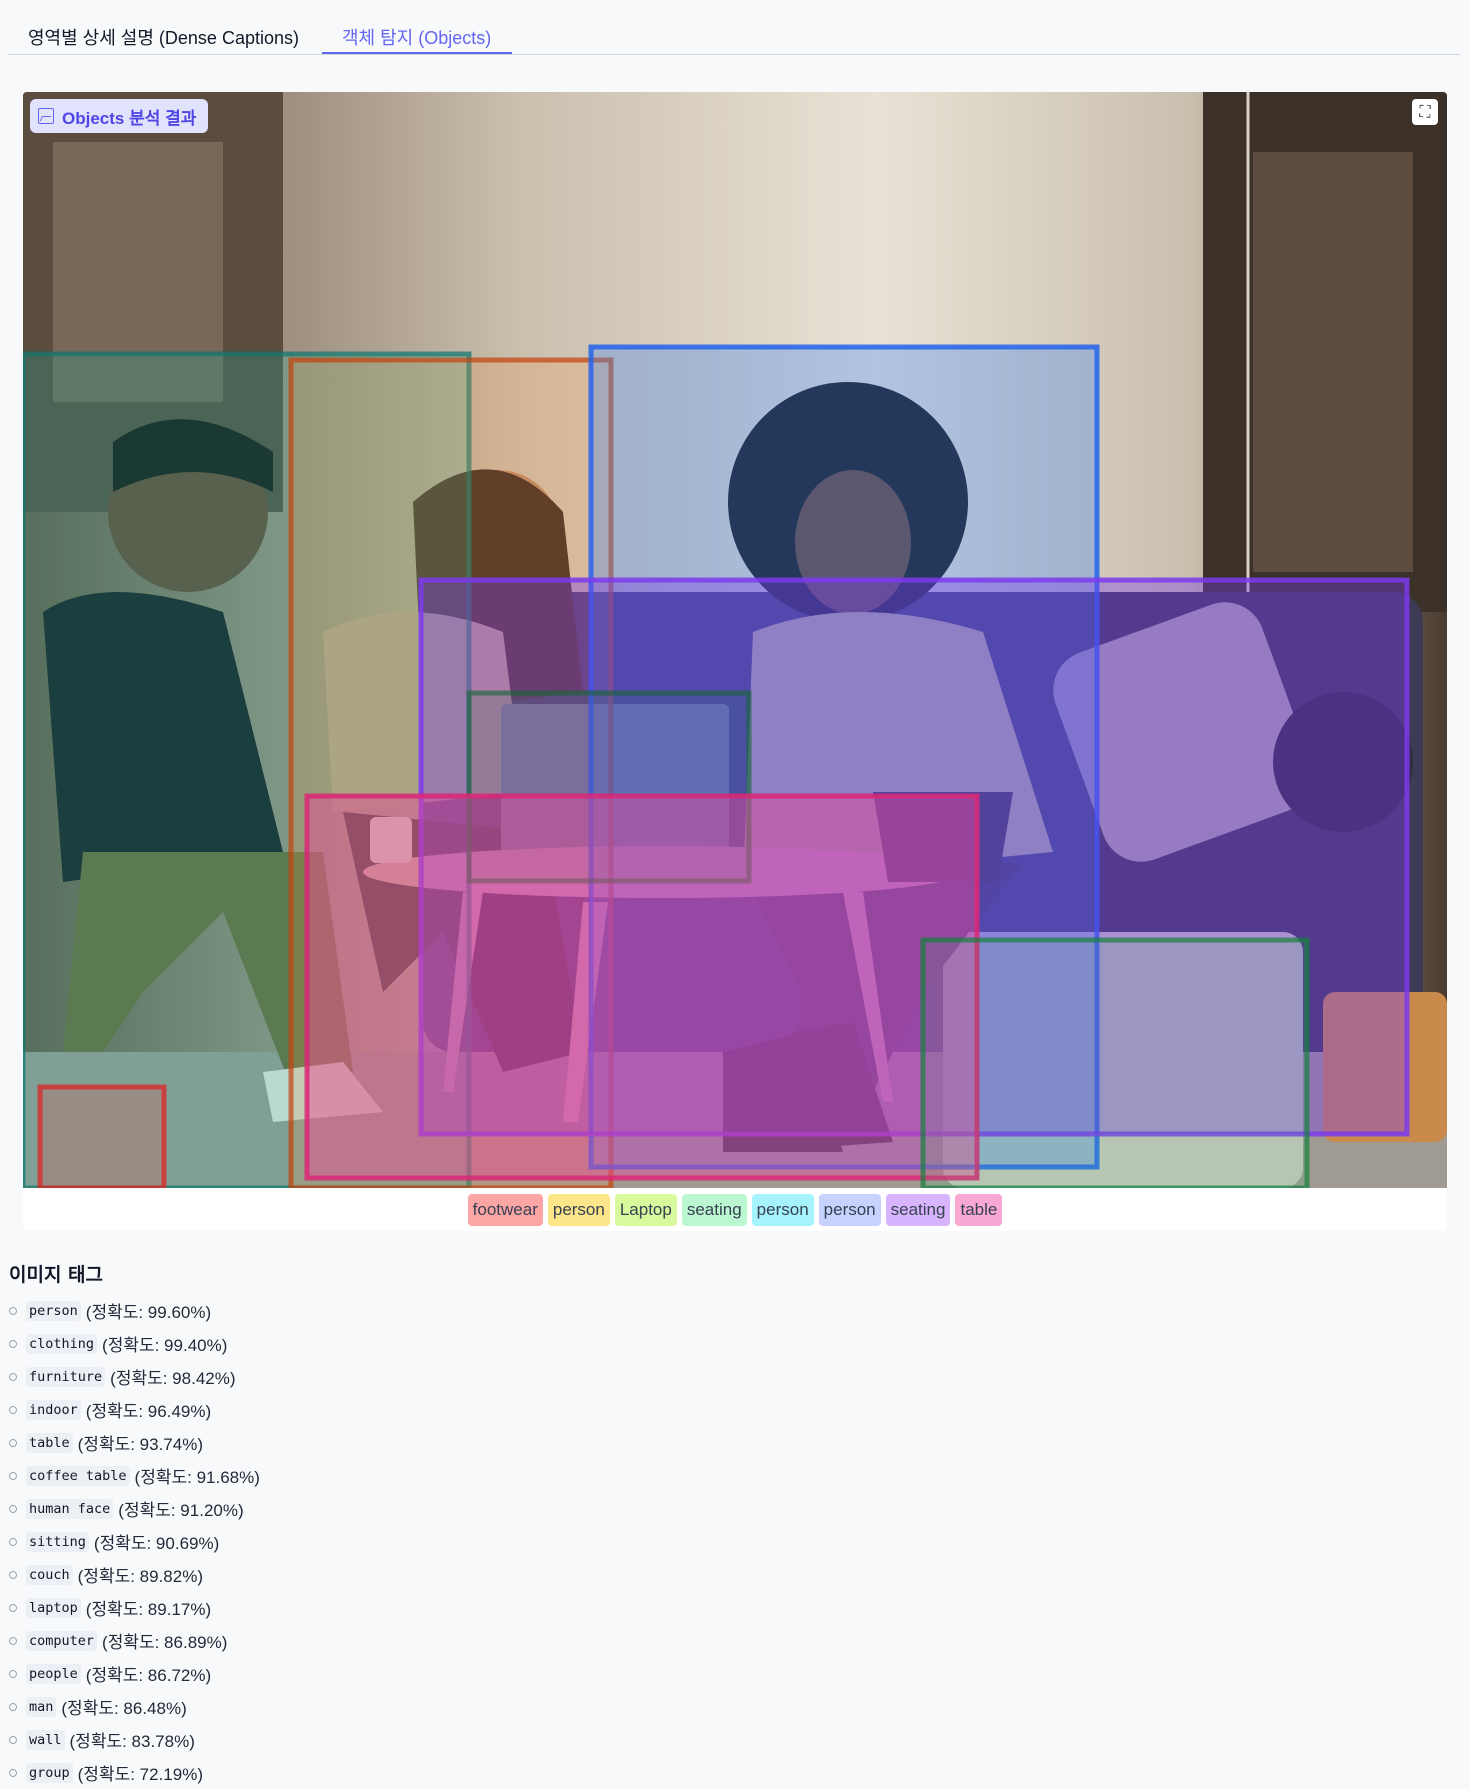 This screenshot has height=1789, width=1470. What do you see at coordinates (979, 1210) in the screenshot?
I see `legend-chip-table: table` at bounding box center [979, 1210].